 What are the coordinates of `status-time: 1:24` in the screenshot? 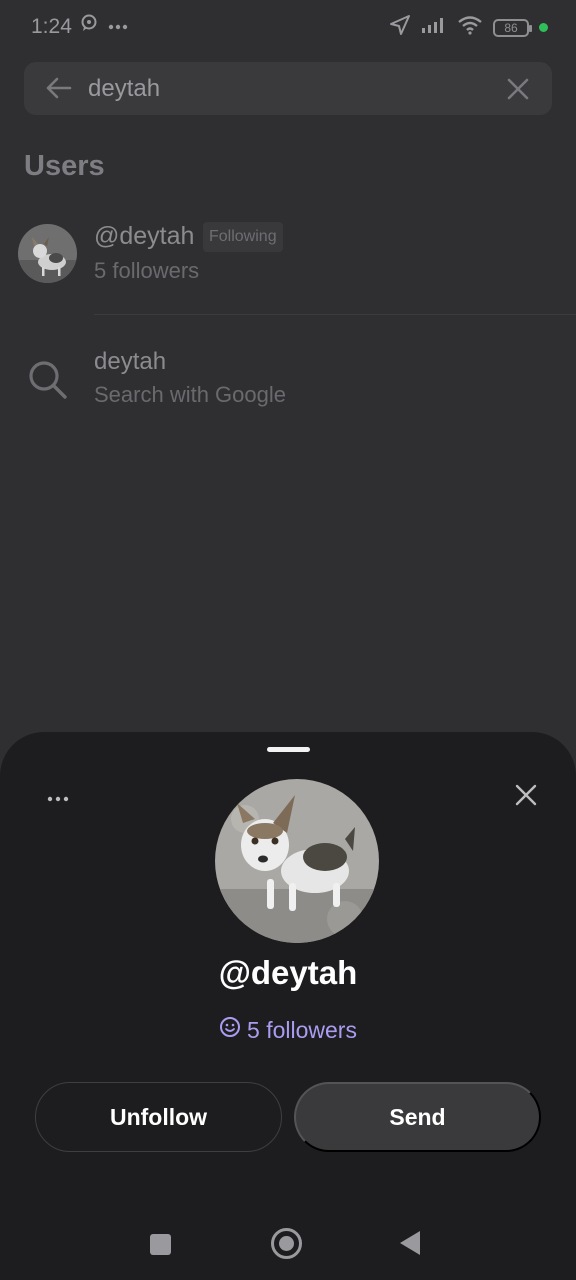 It's located at (51, 26).